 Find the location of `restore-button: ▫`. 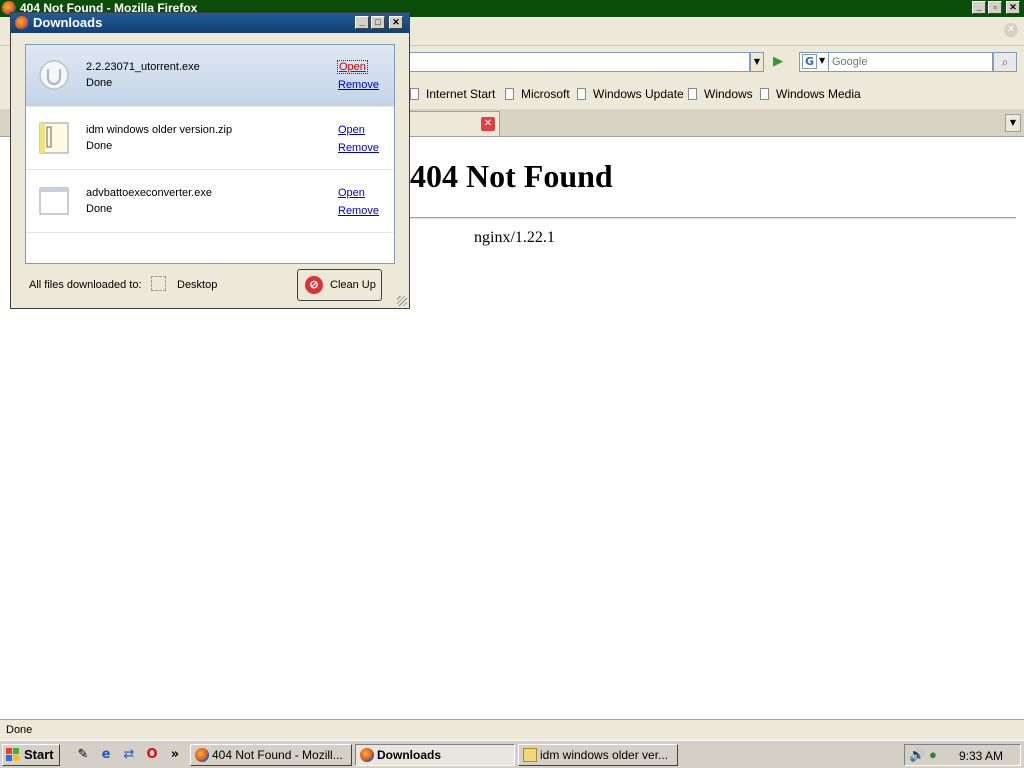

restore-button: ▫ is located at coordinates (995, 7).